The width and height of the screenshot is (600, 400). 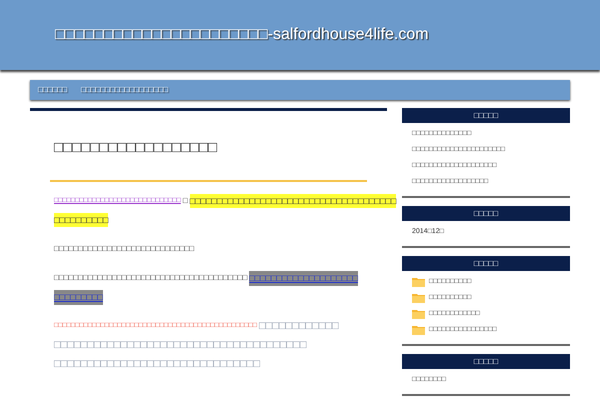 I want to click on post-title: □□□□□□□□□□□□□□□□□□, so click(x=136, y=148).